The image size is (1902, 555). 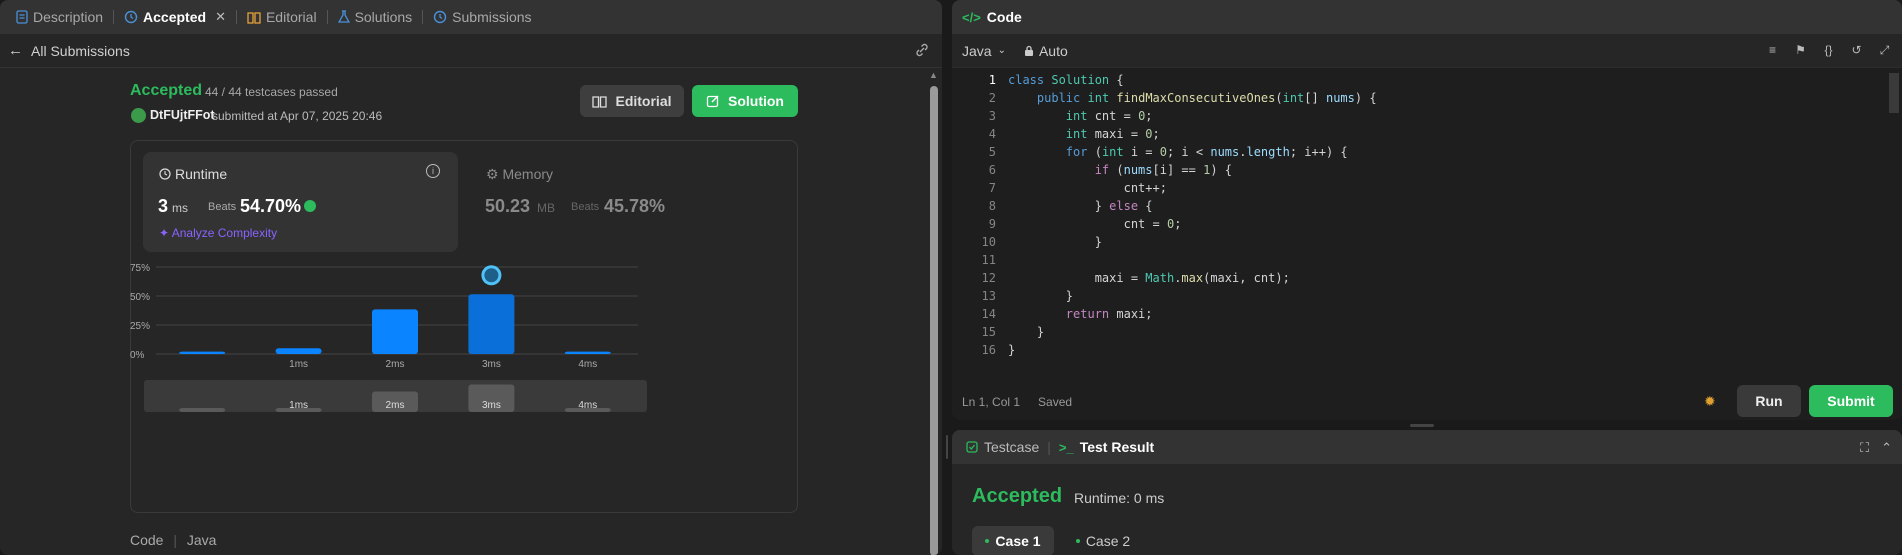 I want to click on analyze-complexity-link: ✦ Analyze Complexity, so click(x=218, y=233).